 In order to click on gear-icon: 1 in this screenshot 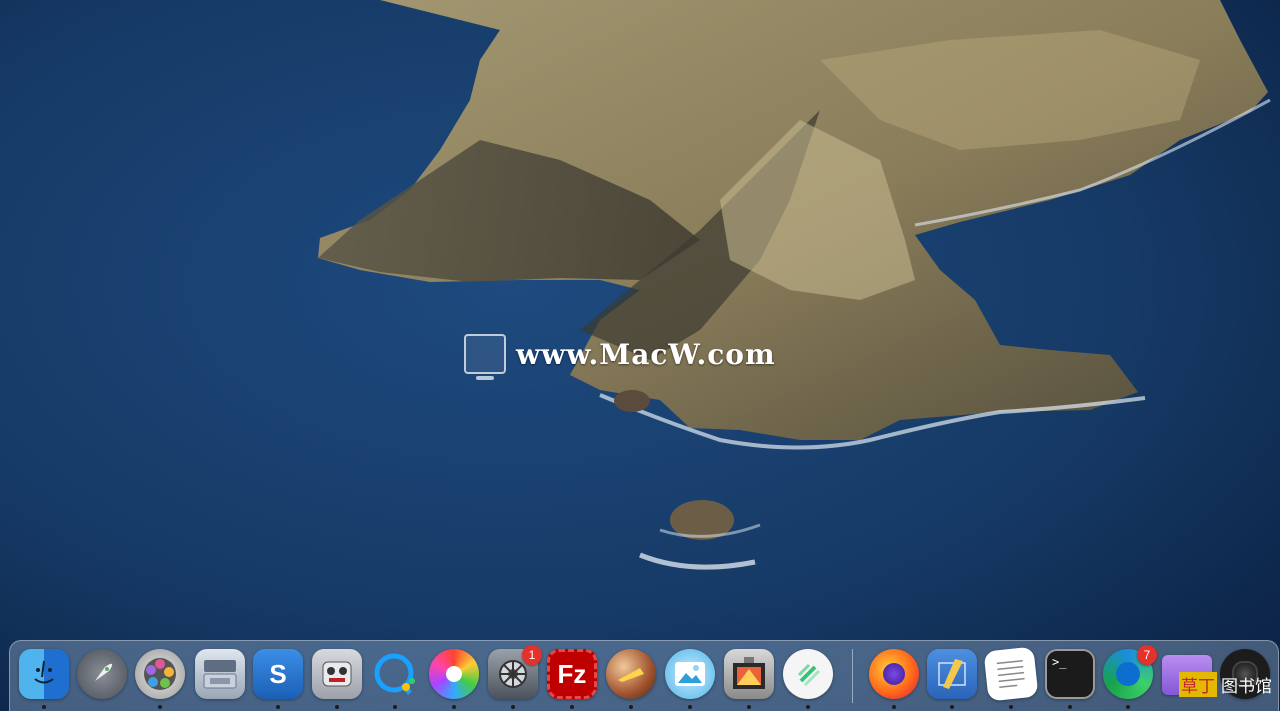, I will do `click(515, 672)`.